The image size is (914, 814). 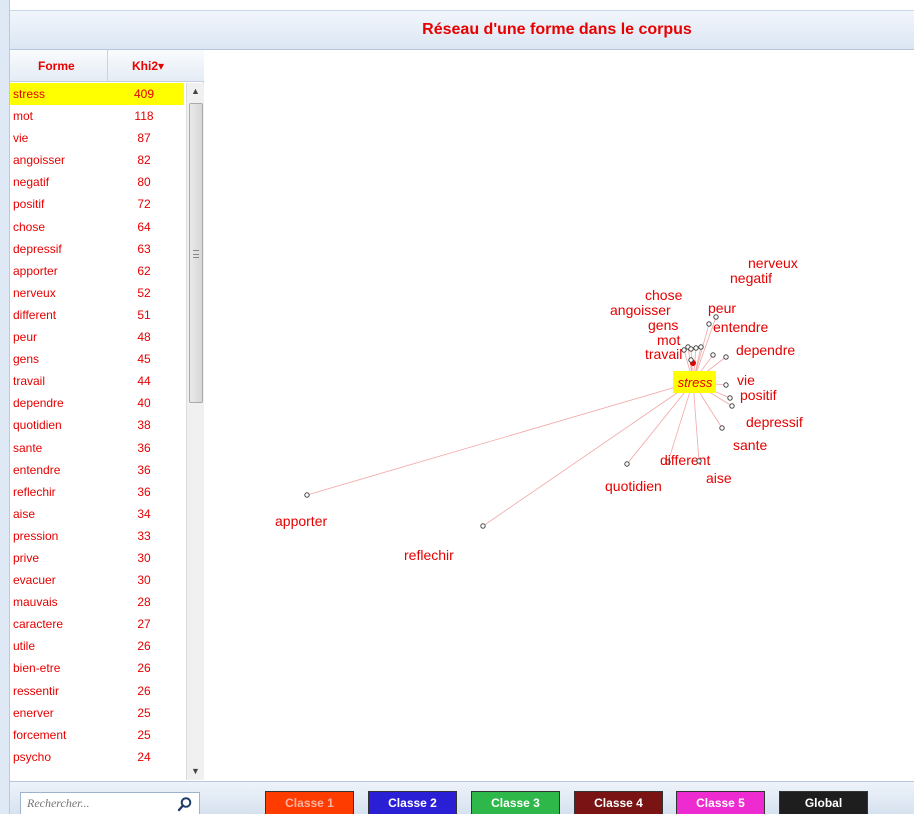 I want to click on node-label-depressif: depressif, so click(x=774, y=422).